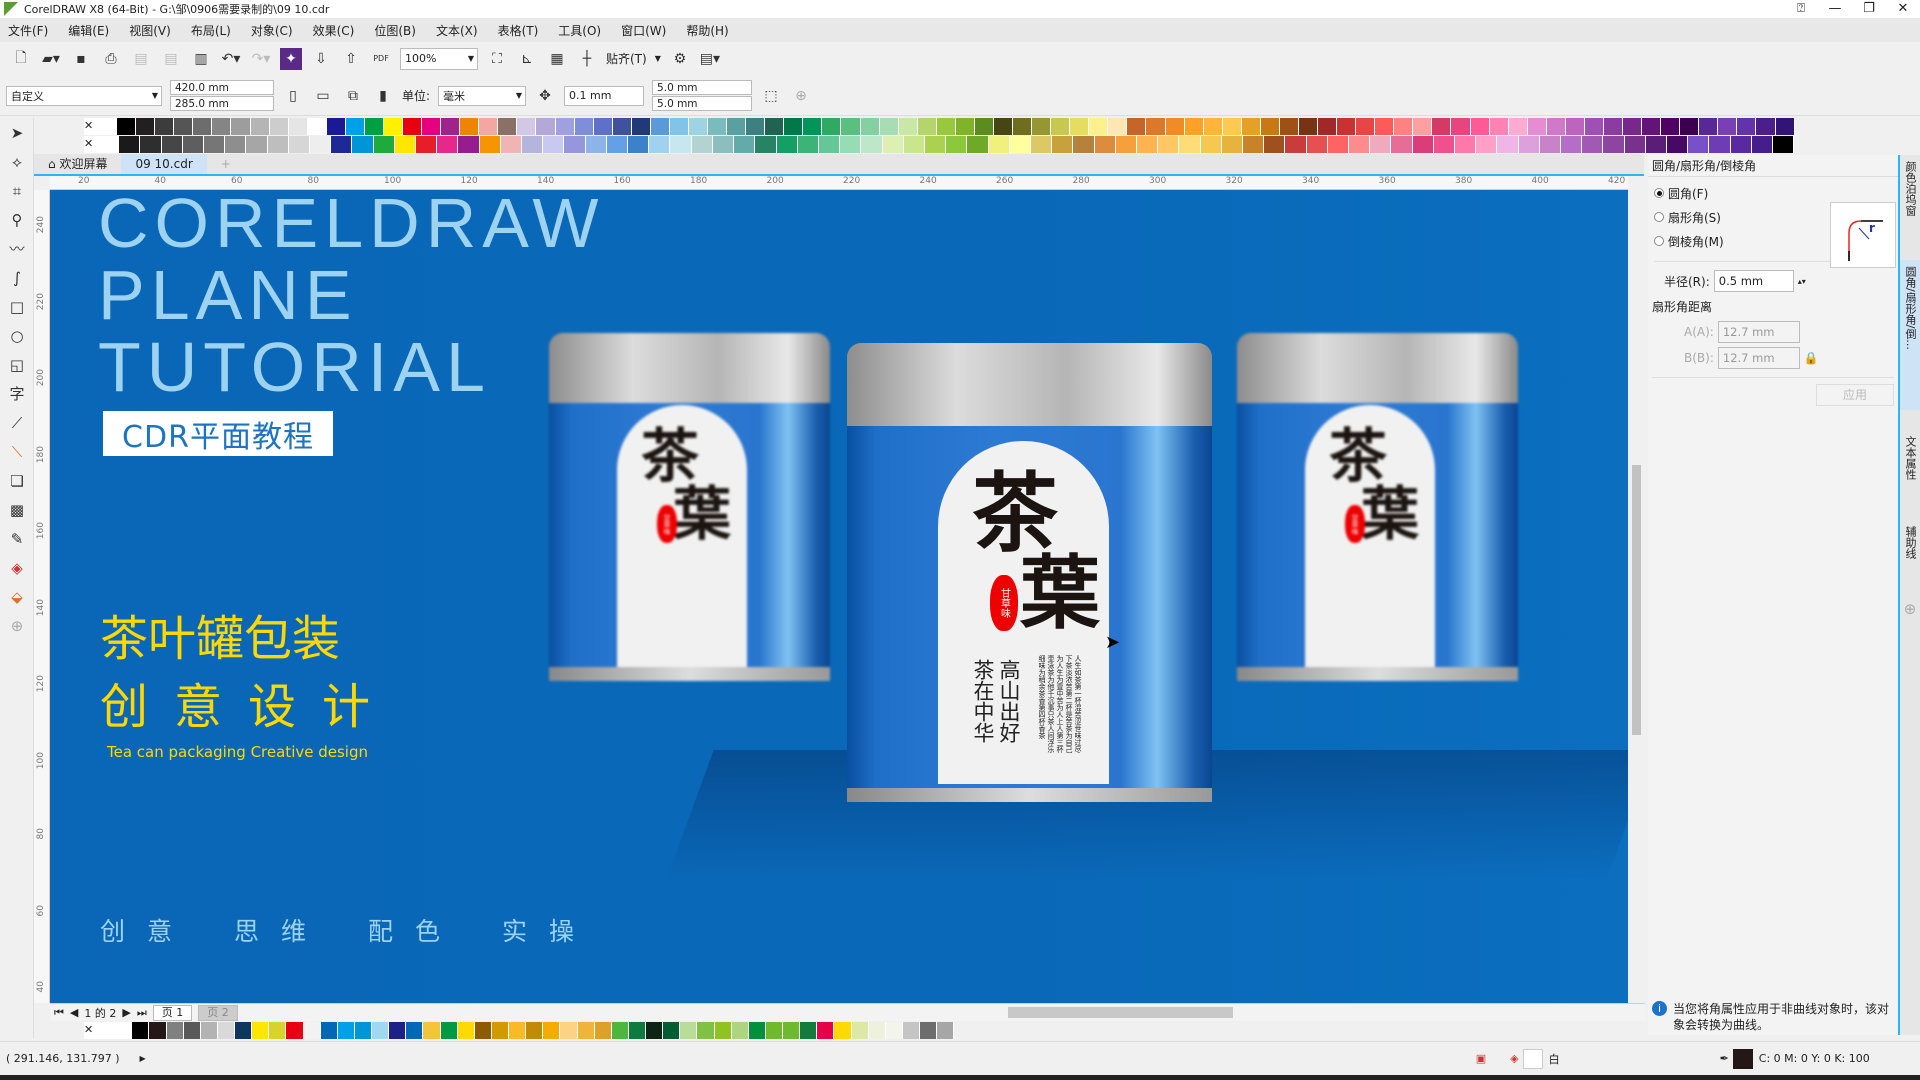 This screenshot has height=1080, width=1920. What do you see at coordinates (587, 59) in the screenshot?
I see `show-guidelines-icon: ┼` at bounding box center [587, 59].